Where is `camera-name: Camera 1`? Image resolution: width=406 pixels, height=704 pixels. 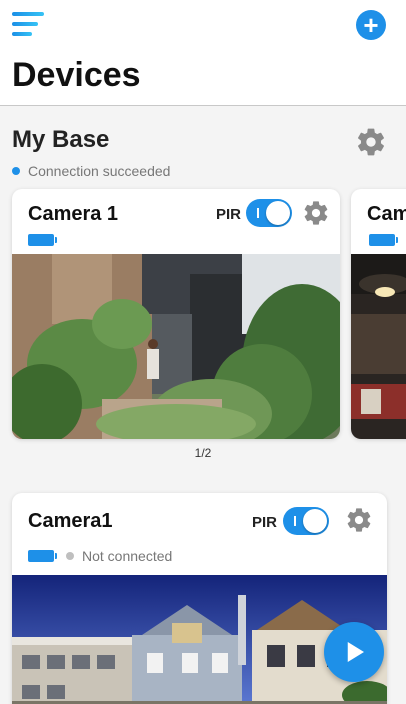
camera-name: Camera 1 is located at coordinates (73, 214).